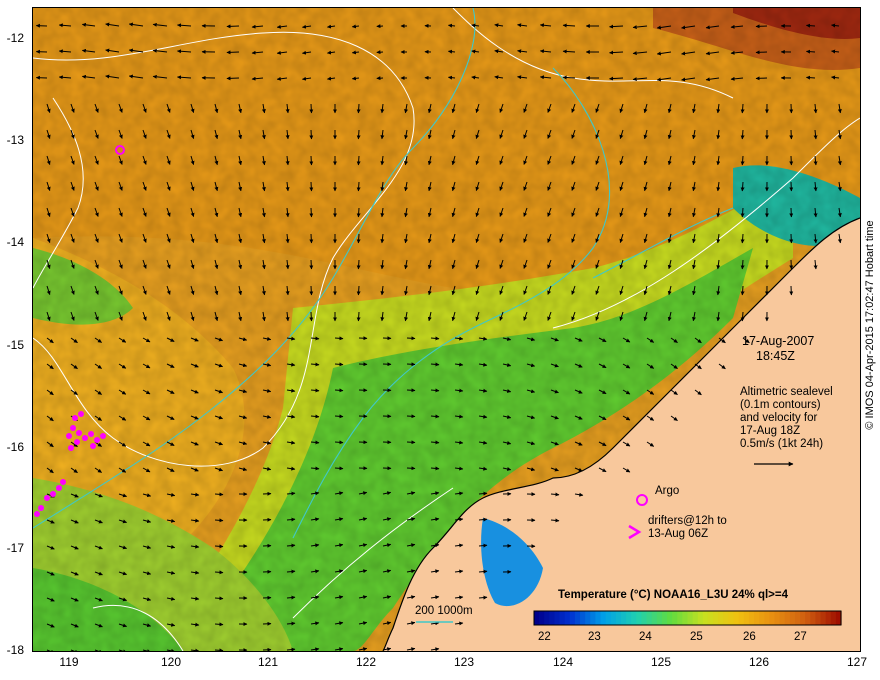  I want to click on colorbar-tick: 22, so click(544, 637).